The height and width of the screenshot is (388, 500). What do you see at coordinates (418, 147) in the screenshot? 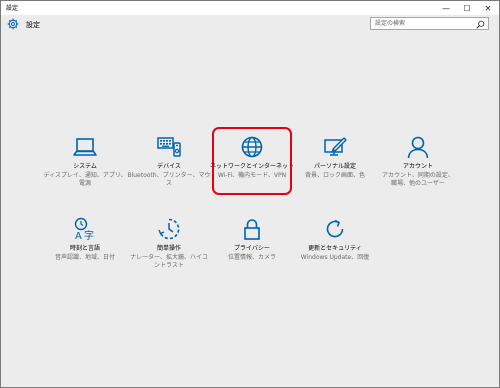
I see `account-icon` at bounding box center [418, 147].